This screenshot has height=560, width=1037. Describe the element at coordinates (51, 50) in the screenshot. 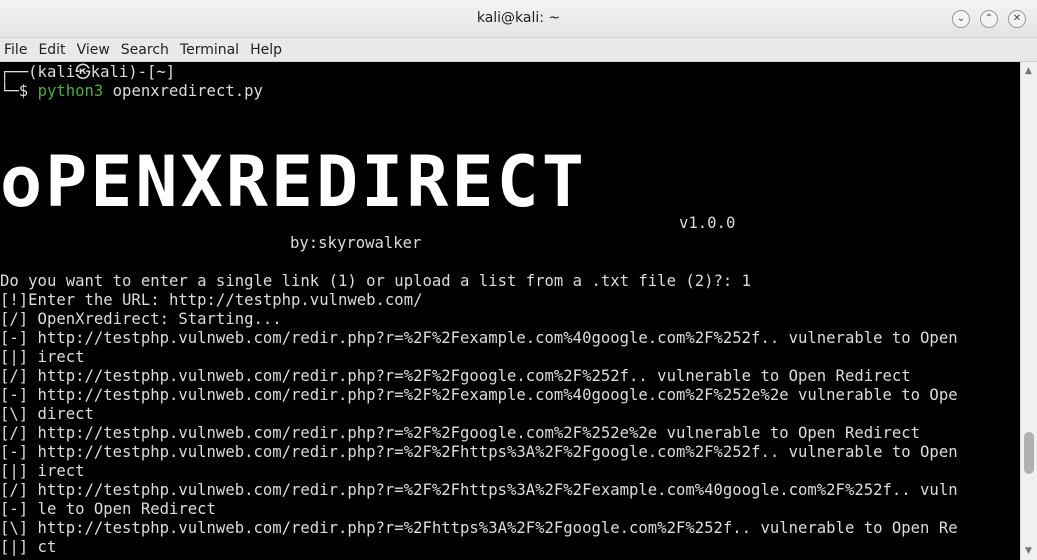

I see `menu-edit: Edit` at that location.